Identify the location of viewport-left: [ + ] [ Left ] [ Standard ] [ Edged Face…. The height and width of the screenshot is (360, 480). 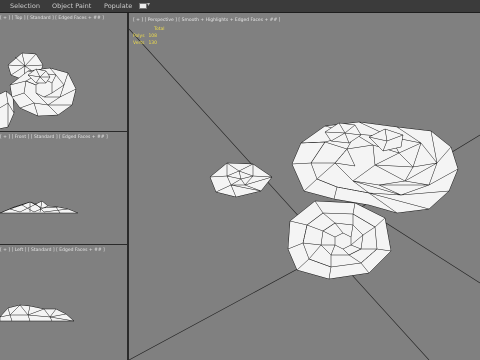
(63, 302).